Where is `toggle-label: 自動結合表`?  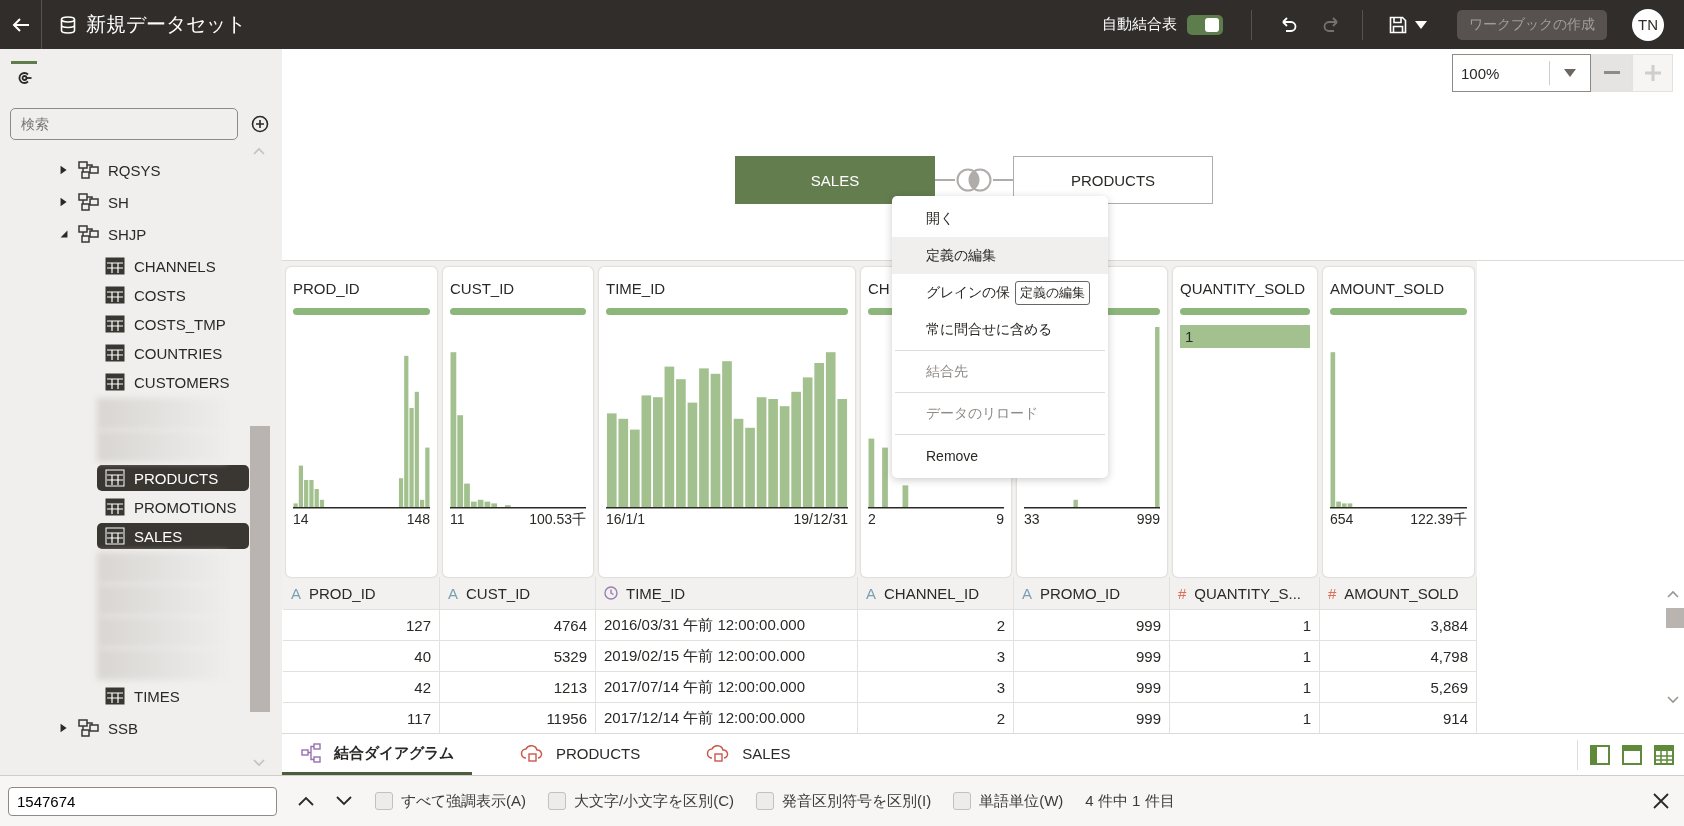 toggle-label: 自動結合表 is located at coordinates (1139, 24).